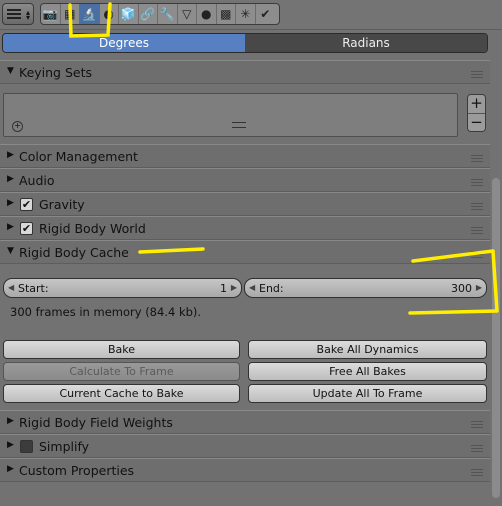 The height and width of the screenshot is (506, 502). Describe the element at coordinates (26, 204) in the screenshot. I see `gravity-checkbox: ✔` at that location.